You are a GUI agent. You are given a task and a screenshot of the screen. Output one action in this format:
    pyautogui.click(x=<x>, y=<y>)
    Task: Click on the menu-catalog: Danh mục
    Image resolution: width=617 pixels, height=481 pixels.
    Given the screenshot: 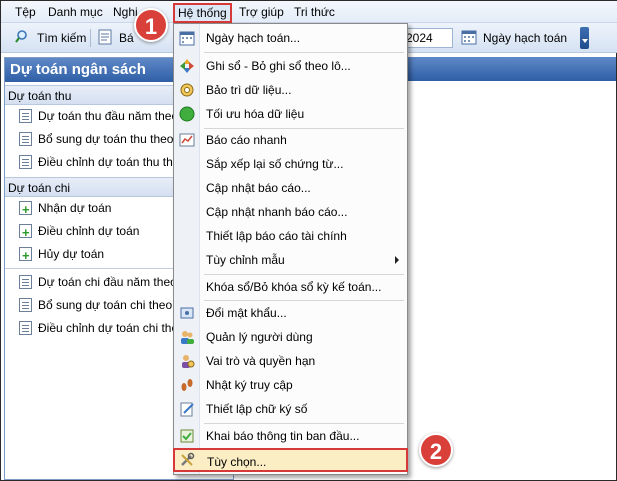 What is the action you would take?
    pyautogui.click(x=75, y=12)
    